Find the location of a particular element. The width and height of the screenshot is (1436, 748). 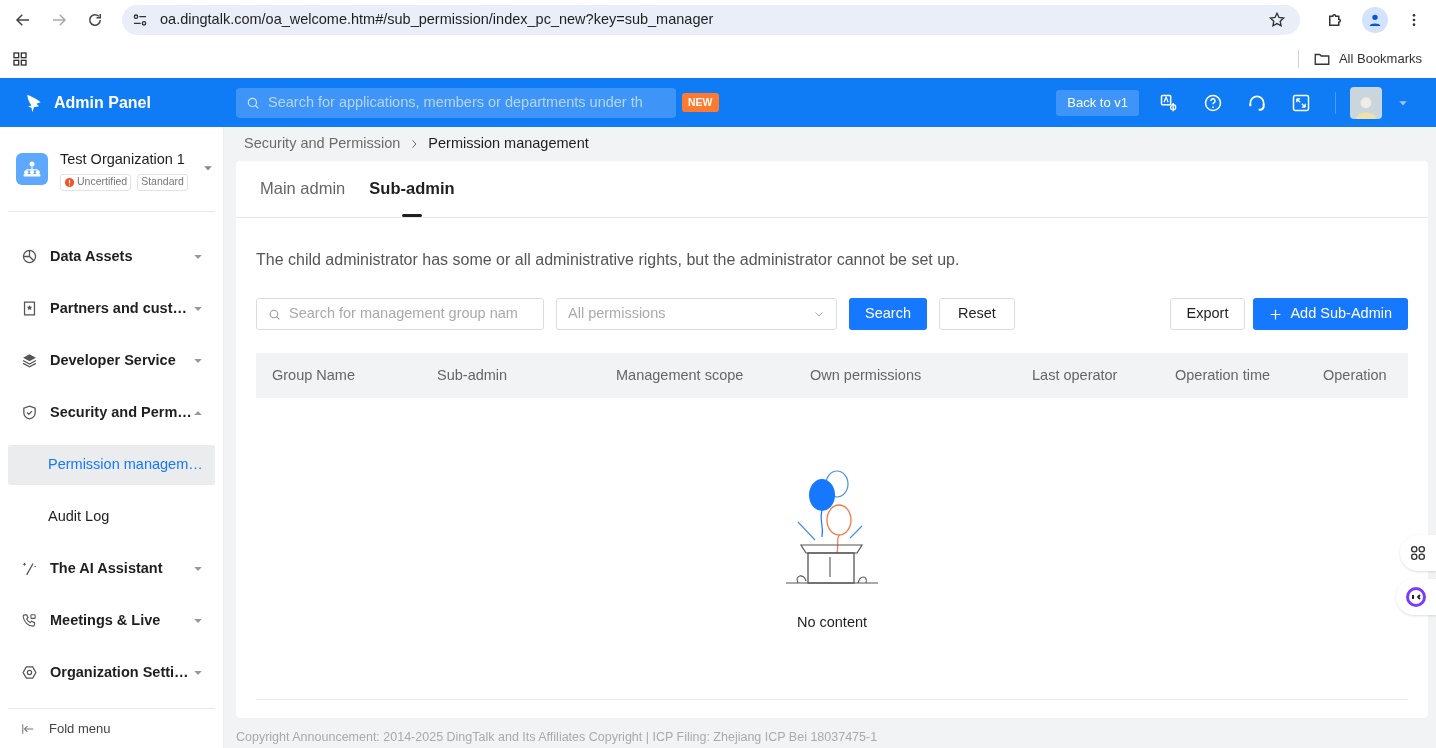

layers-icon is located at coordinates (29, 361).